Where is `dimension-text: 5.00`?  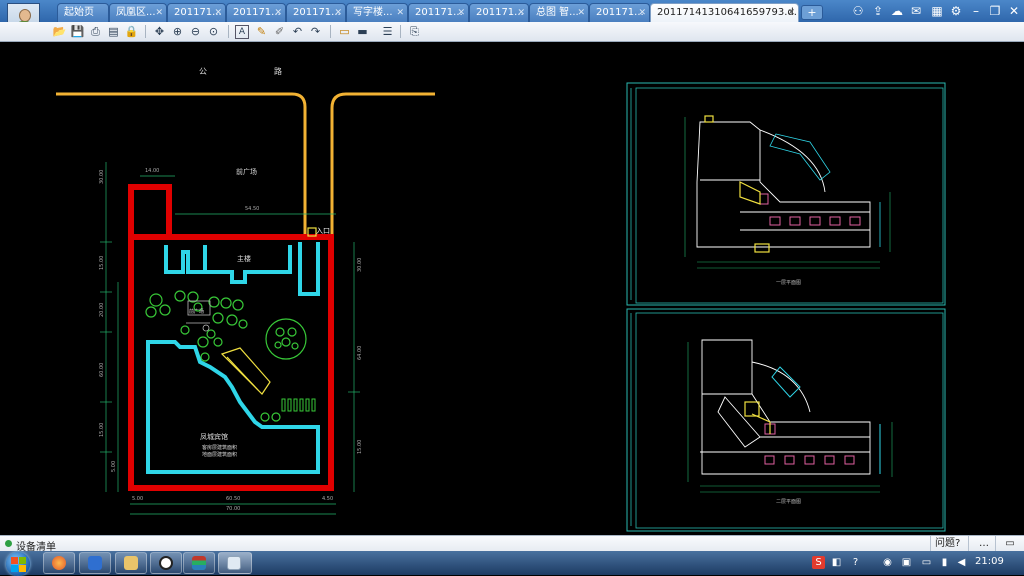
dimension-text: 5.00 is located at coordinates (138, 499).